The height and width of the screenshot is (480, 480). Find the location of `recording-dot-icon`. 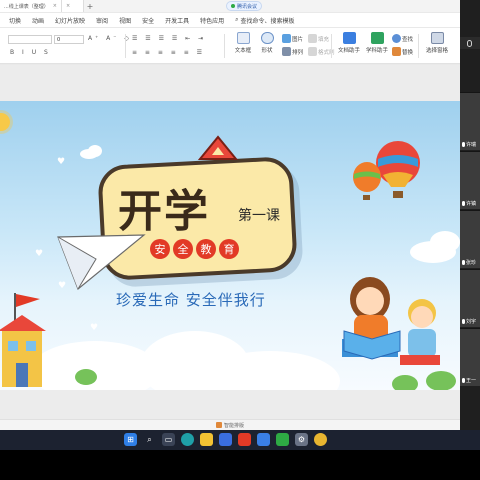

recording-dot-icon is located at coordinates (233, 6).